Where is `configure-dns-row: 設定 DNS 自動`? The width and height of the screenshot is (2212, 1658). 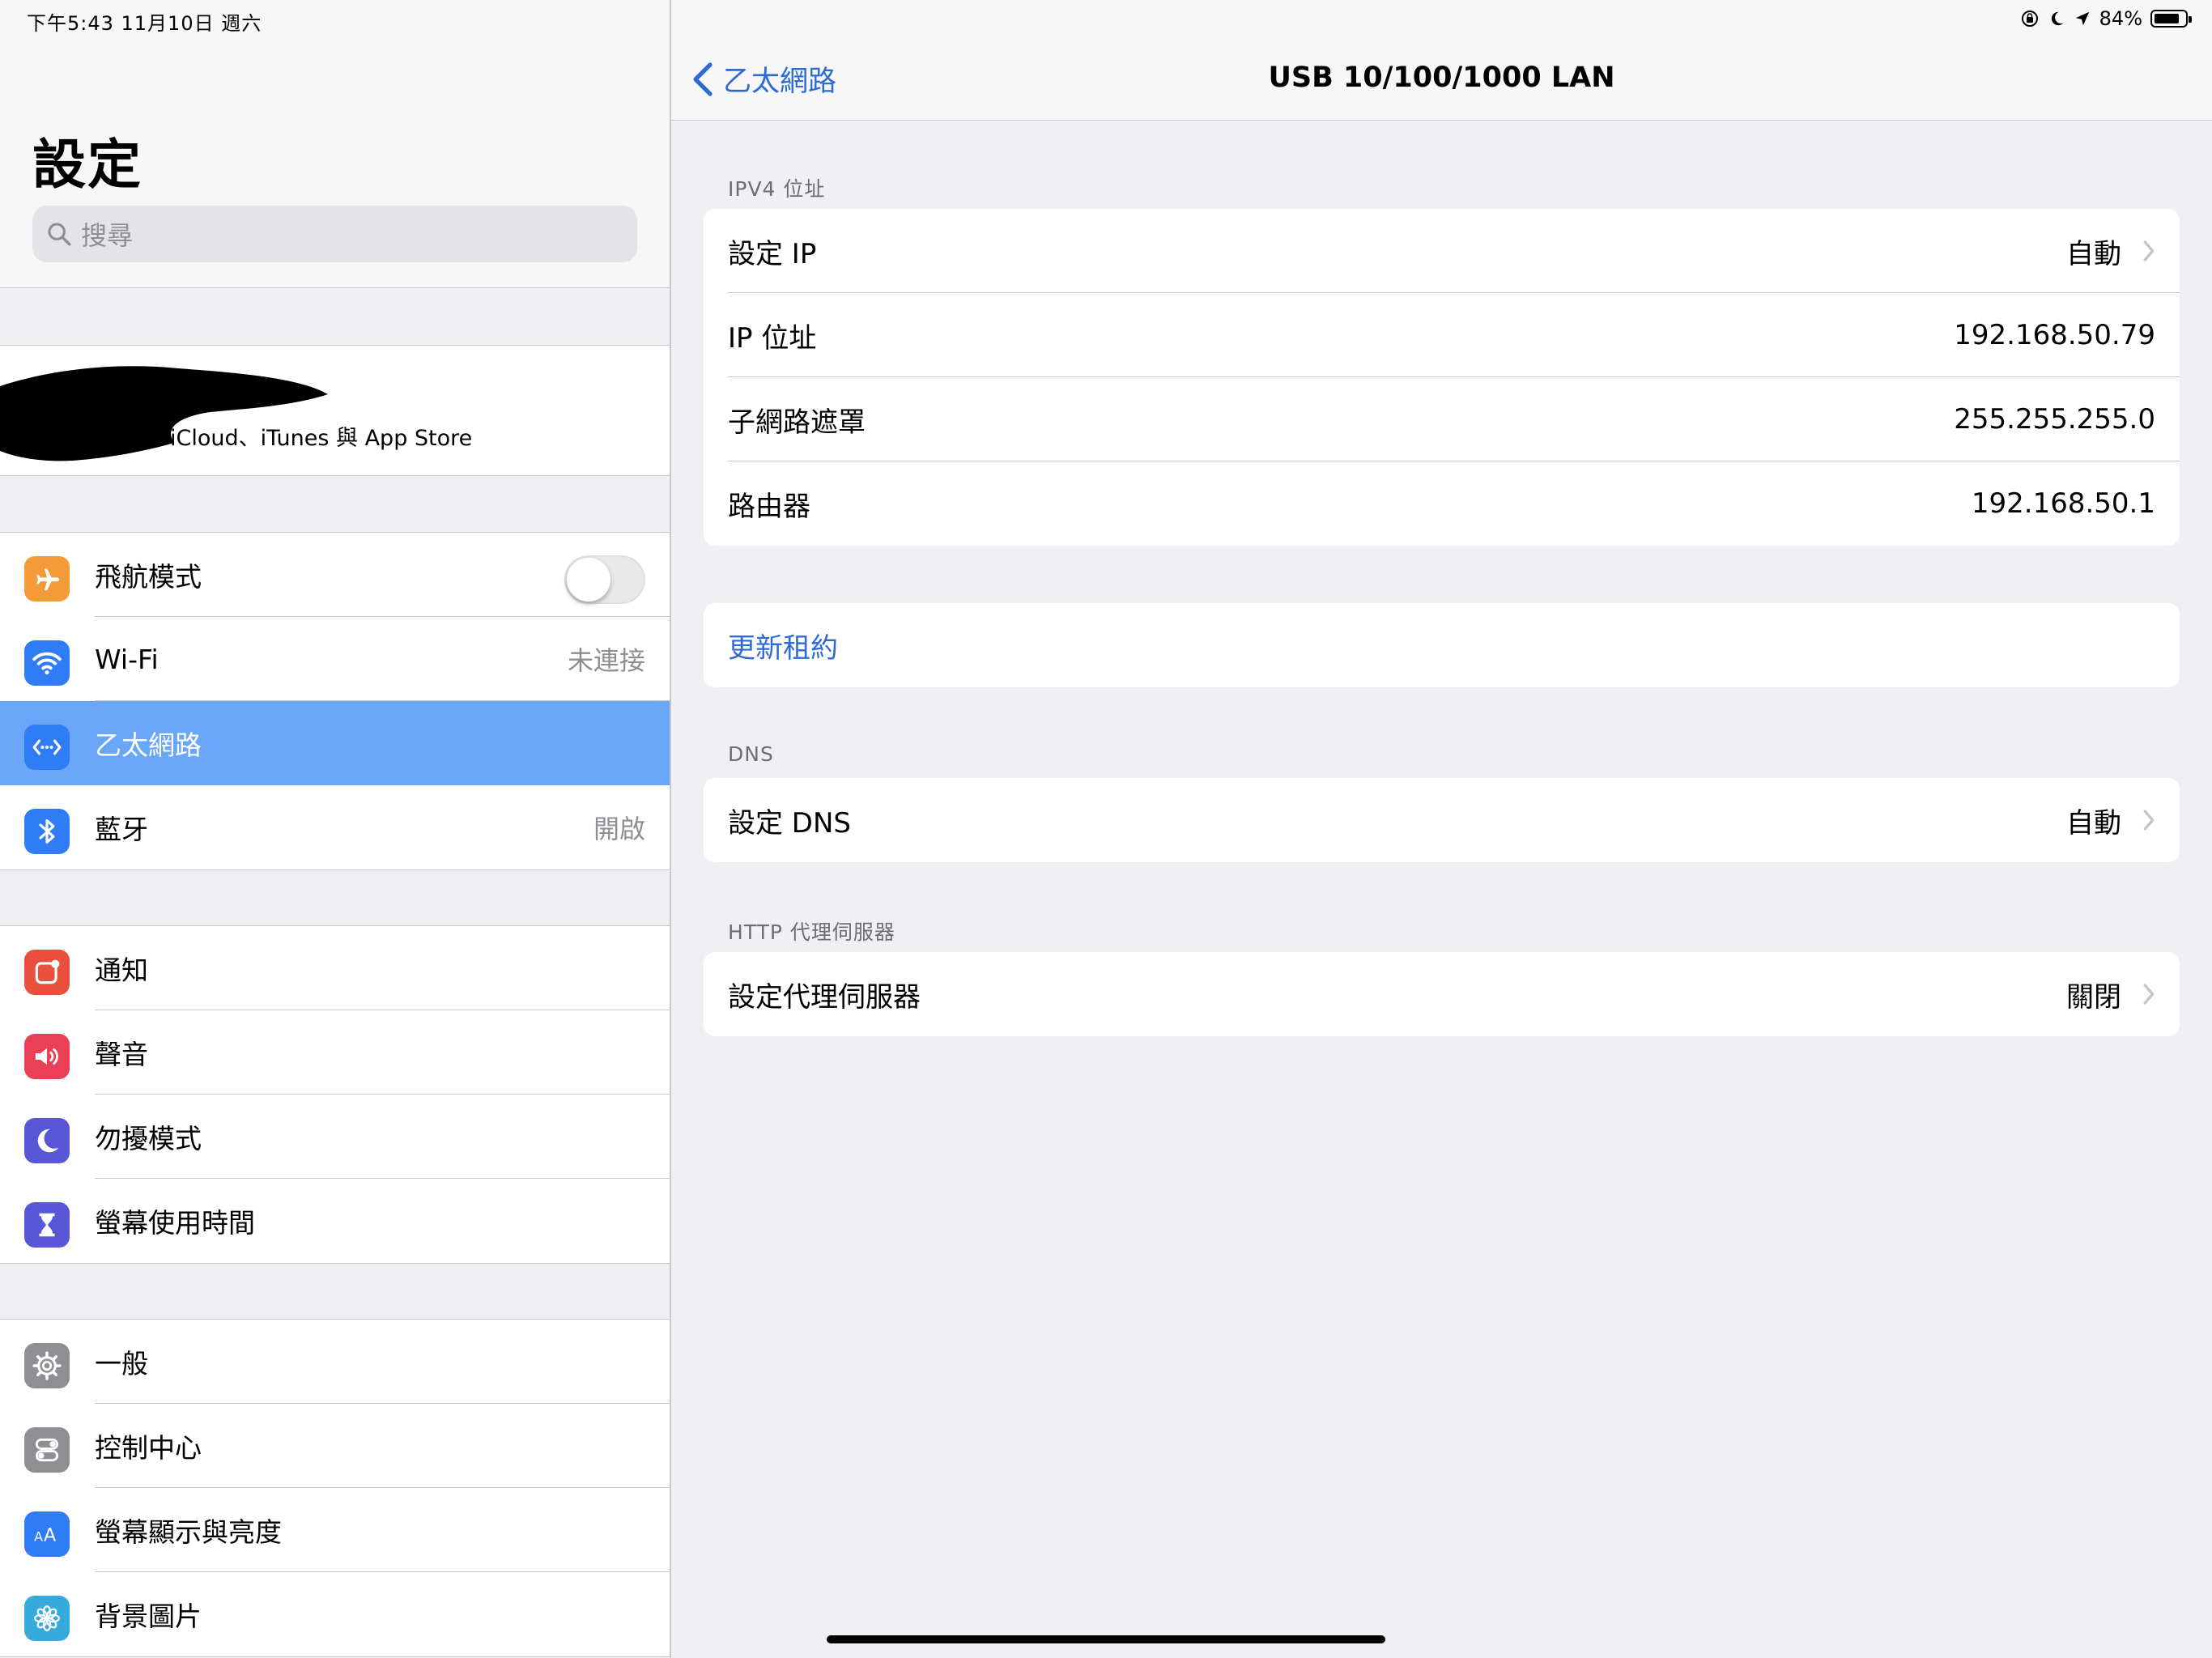 configure-dns-row: 設定 DNS 自動 is located at coordinates (1442, 820).